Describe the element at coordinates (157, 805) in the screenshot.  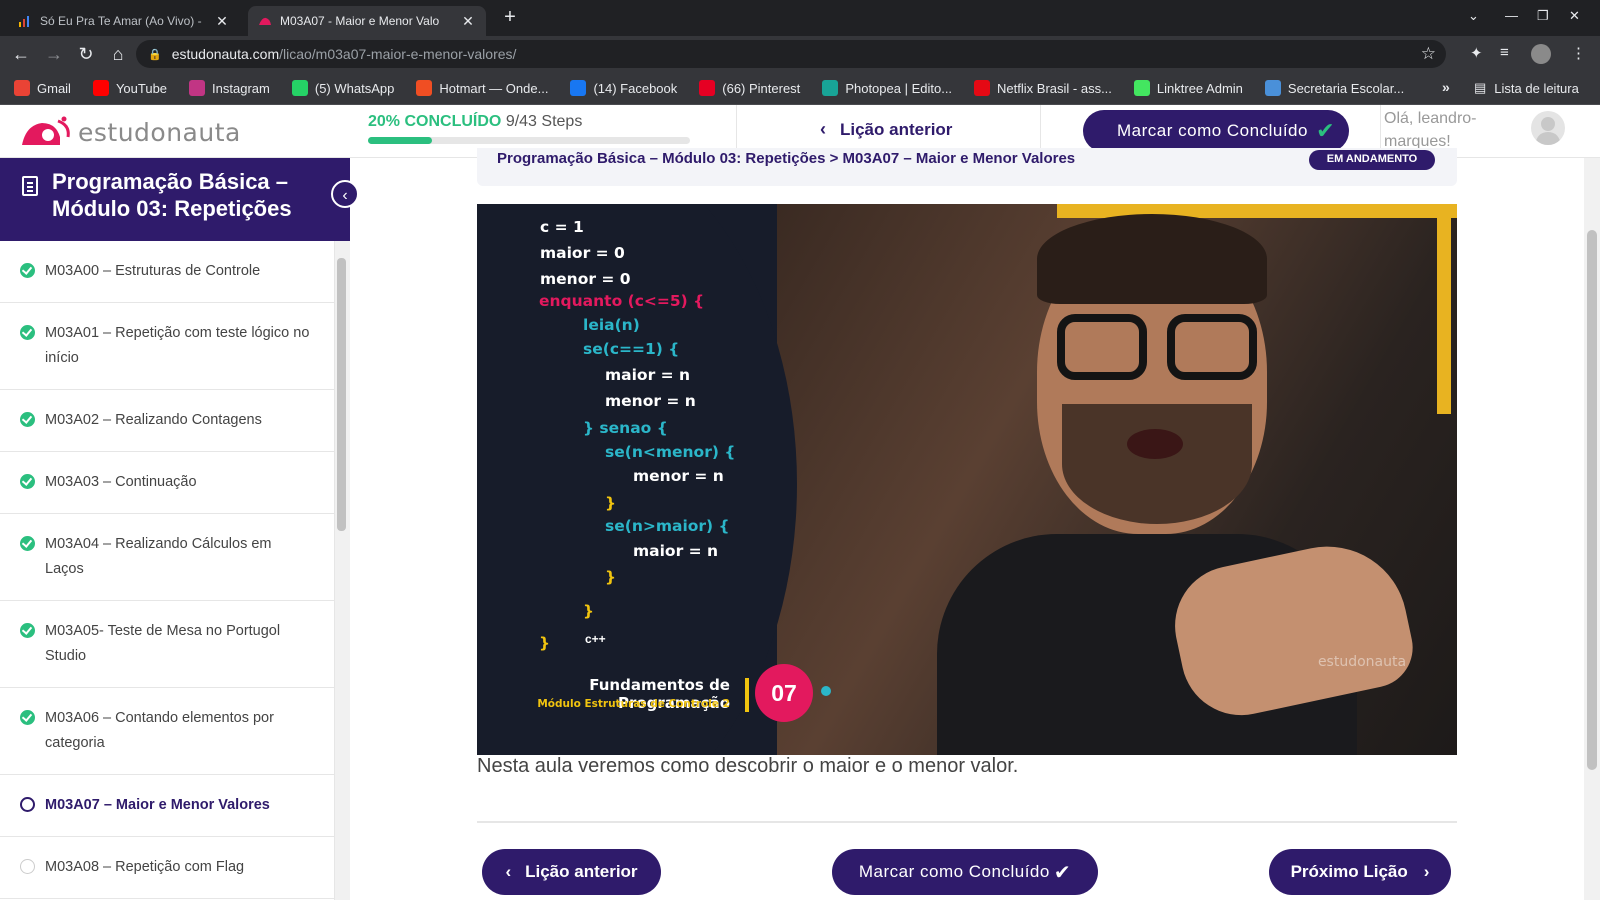
I see `lesson-label: M03A07 – Maior e Menor Valores` at that location.